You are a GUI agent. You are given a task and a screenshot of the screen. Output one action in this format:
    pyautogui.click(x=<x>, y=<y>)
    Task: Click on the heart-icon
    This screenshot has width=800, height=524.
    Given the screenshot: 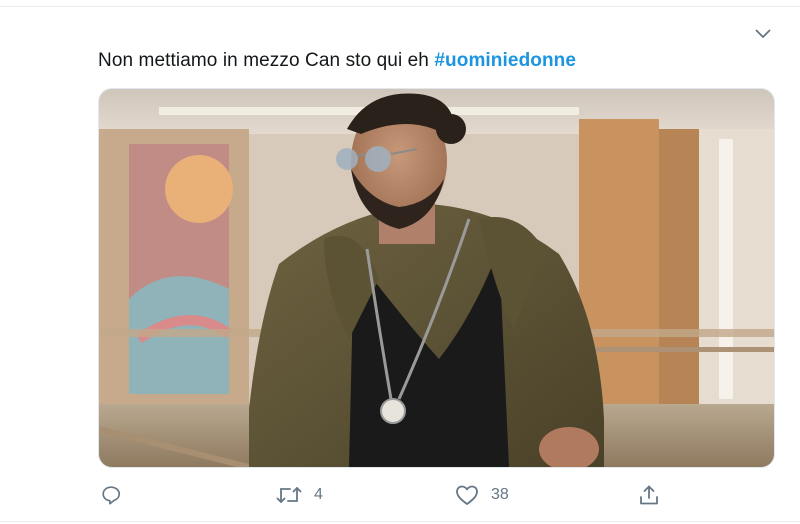 What is the action you would take?
    pyautogui.click(x=467, y=495)
    